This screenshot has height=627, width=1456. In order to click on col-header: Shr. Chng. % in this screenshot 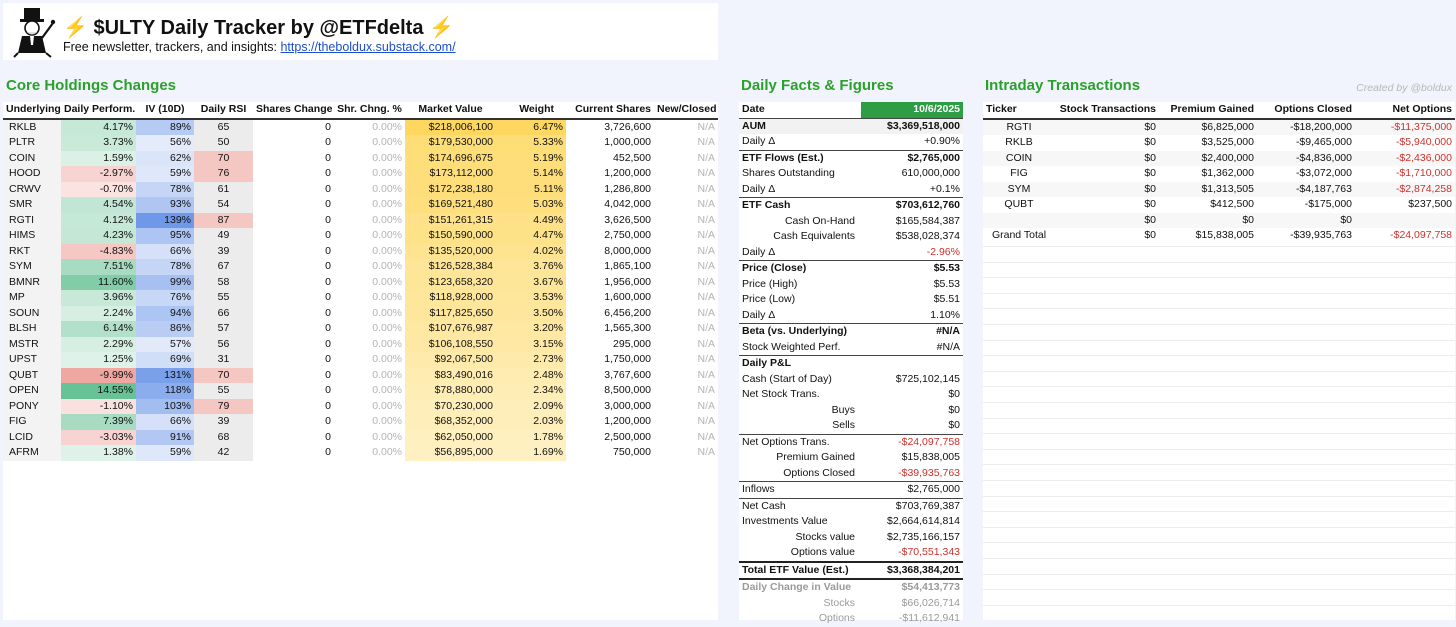, I will do `click(369, 110)`.